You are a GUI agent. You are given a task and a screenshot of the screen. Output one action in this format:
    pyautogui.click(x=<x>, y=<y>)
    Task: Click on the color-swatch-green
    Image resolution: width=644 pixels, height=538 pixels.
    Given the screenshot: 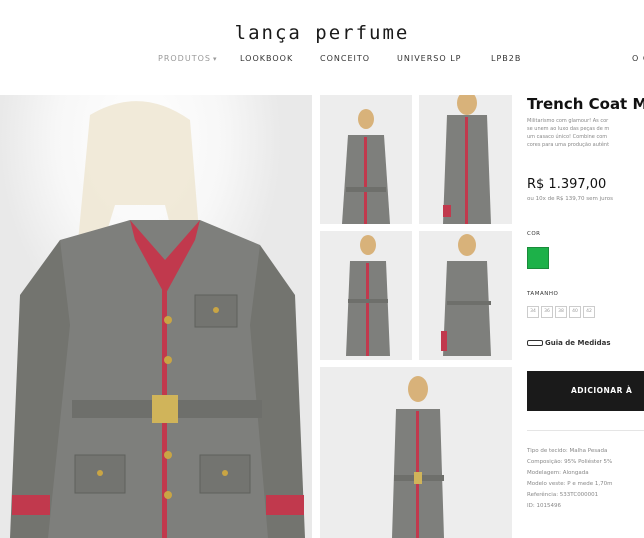 What is the action you would take?
    pyautogui.click(x=538, y=258)
    